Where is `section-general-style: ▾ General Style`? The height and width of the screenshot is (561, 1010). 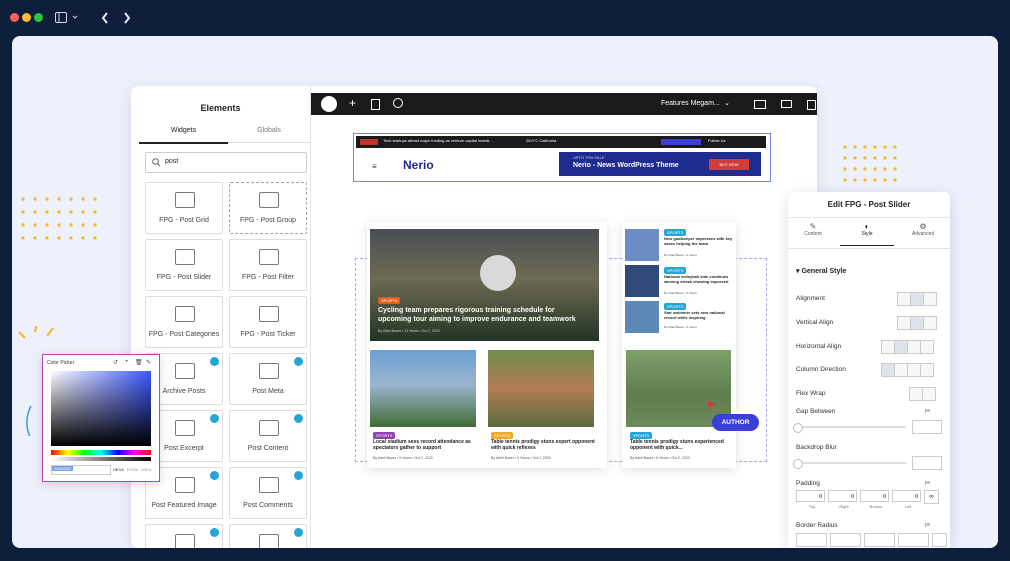
section-general-style: ▾ General Style is located at coordinates (821, 271).